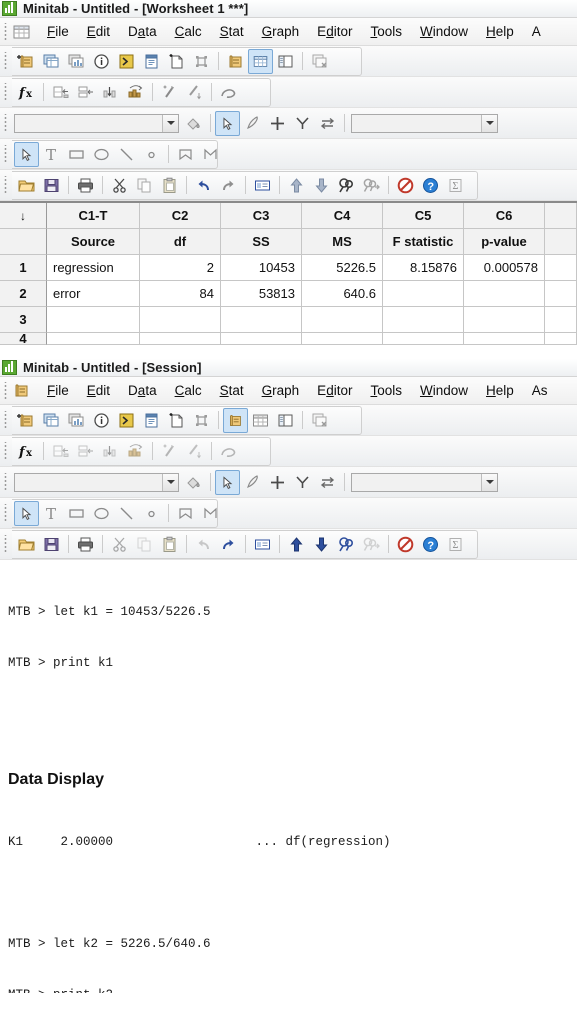 The image size is (577, 1027). Describe the element at coordinates (23, 216) in the screenshot. I see `worksheet-corner-cell: ↓` at that location.